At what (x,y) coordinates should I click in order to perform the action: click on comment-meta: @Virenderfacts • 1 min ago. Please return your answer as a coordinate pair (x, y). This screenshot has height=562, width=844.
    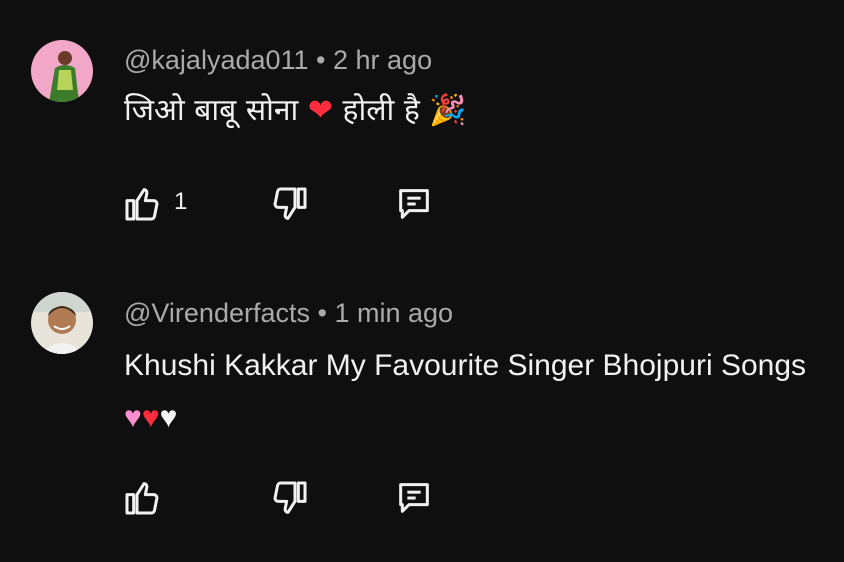
    Looking at the image, I should click on (288, 313).